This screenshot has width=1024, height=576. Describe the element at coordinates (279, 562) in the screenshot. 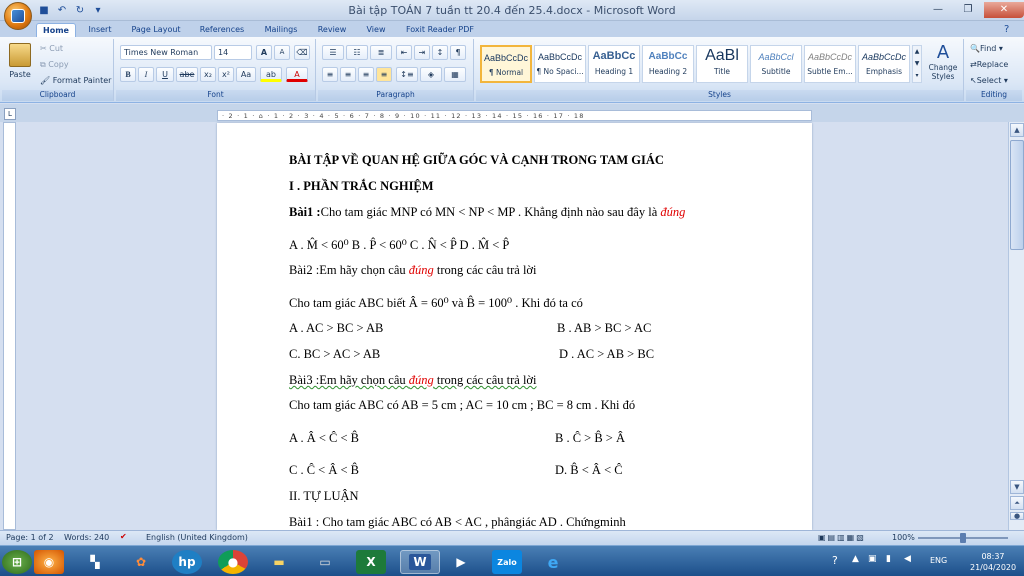

I see `file-explorer-icon: ▬` at that location.